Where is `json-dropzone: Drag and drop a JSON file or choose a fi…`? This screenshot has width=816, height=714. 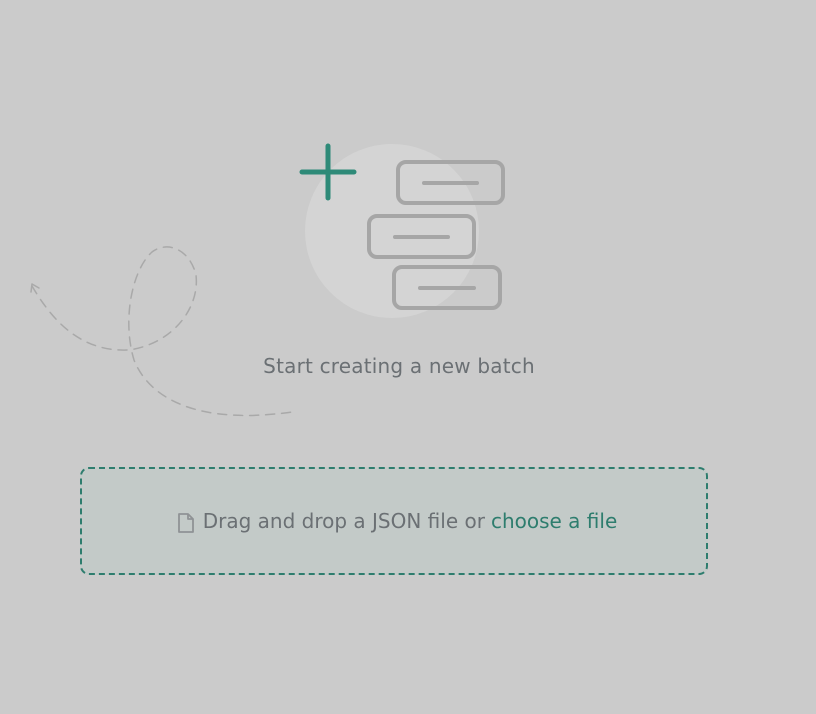
json-dropzone: Drag and drop a JSON file or choose a fi… is located at coordinates (394, 521).